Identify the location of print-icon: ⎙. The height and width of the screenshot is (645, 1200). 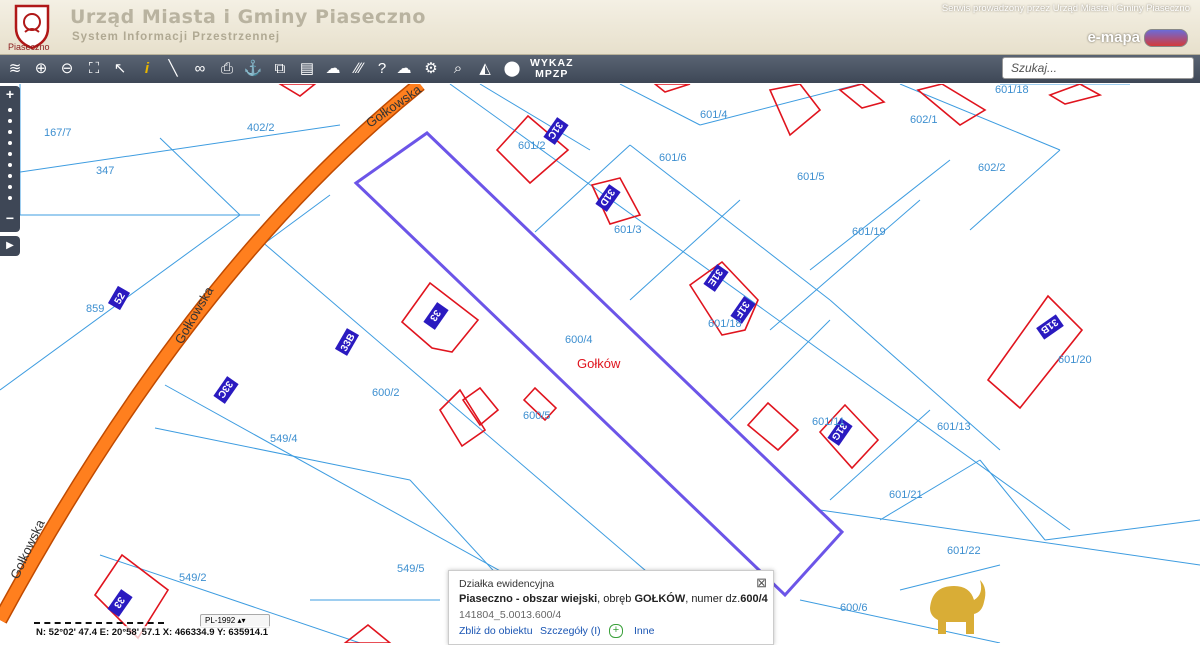
(227, 69).